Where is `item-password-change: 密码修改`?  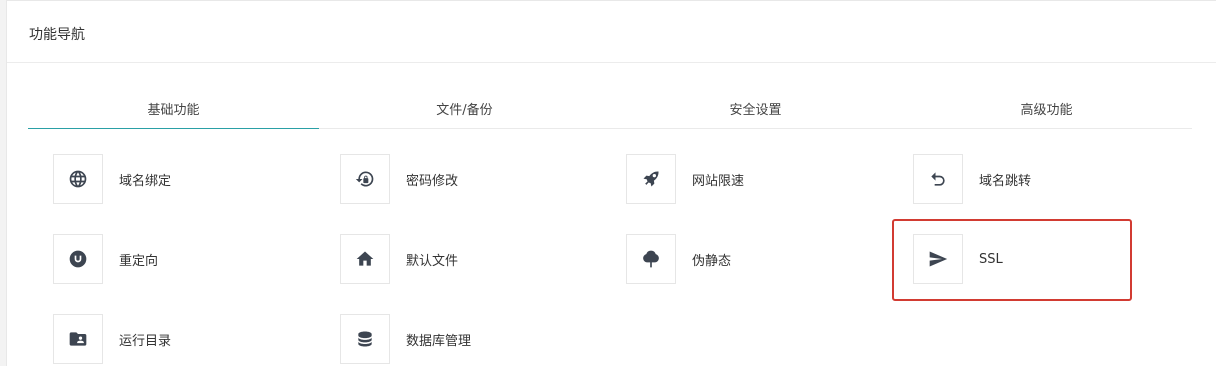 item-password-change: 密码修改 is located at coordinates (399, 179).